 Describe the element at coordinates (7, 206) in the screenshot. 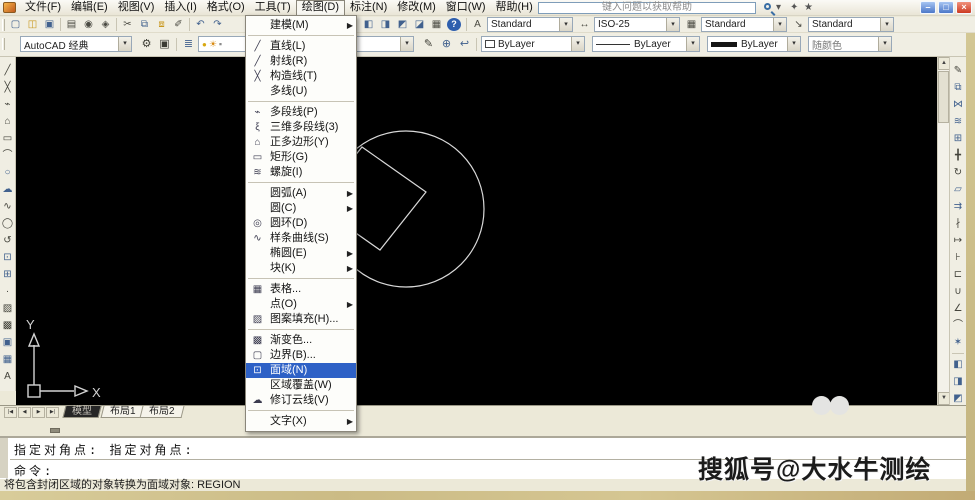

I see `spline-icon: ∿` at that location.